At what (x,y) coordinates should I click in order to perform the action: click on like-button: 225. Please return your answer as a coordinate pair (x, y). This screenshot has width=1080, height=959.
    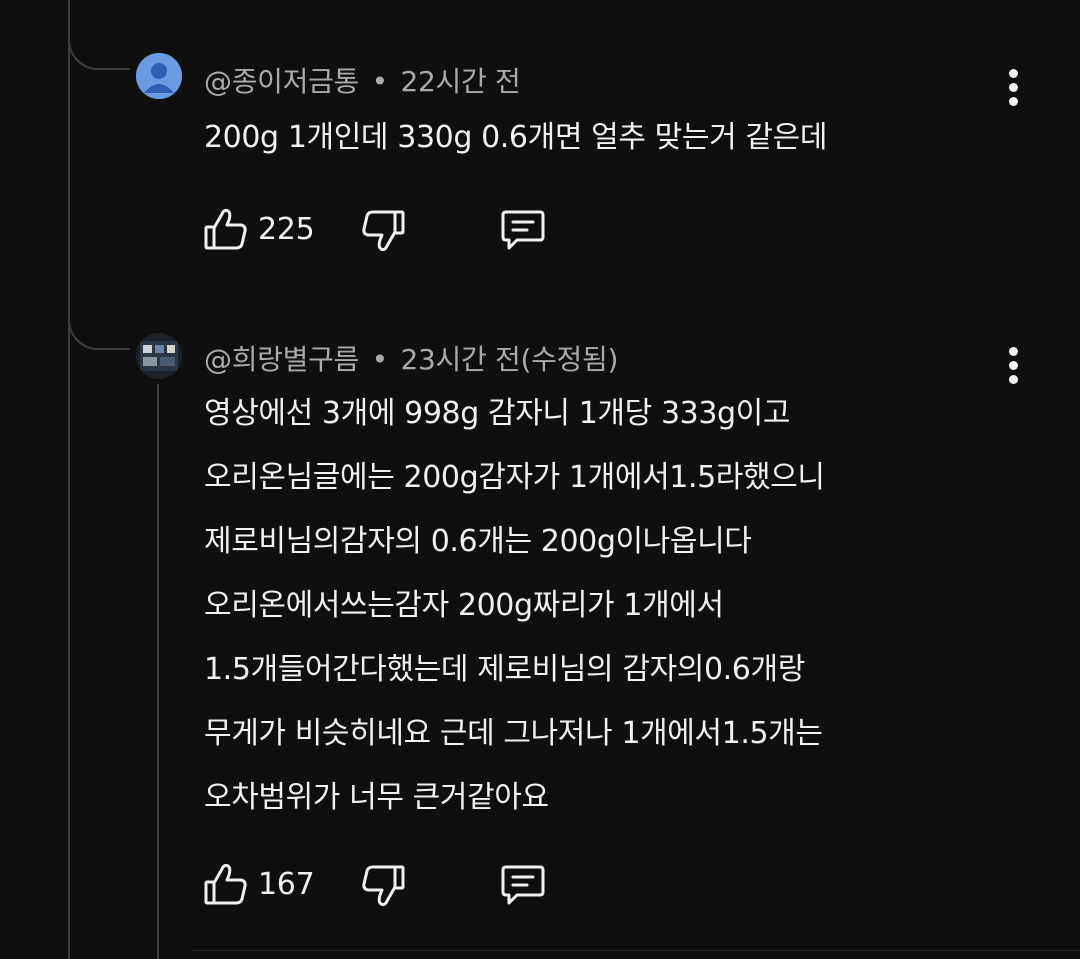
    Looking at the image, I should click on (259, 229).